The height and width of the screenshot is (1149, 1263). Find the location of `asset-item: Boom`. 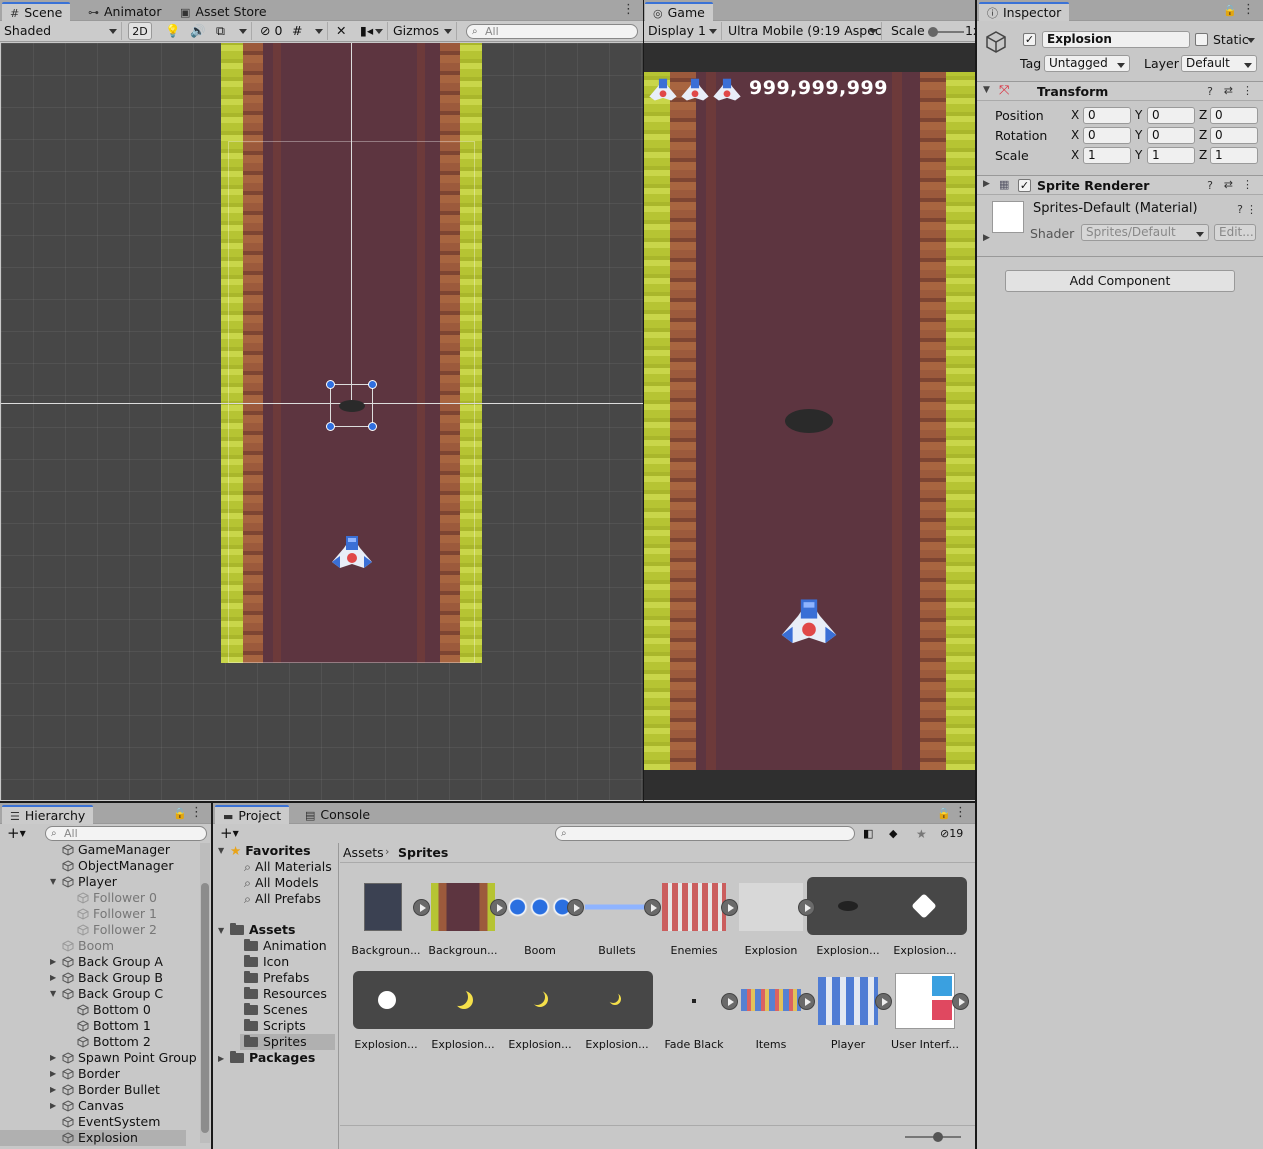

asset-item: Boom is located at coordinates (540, 922).